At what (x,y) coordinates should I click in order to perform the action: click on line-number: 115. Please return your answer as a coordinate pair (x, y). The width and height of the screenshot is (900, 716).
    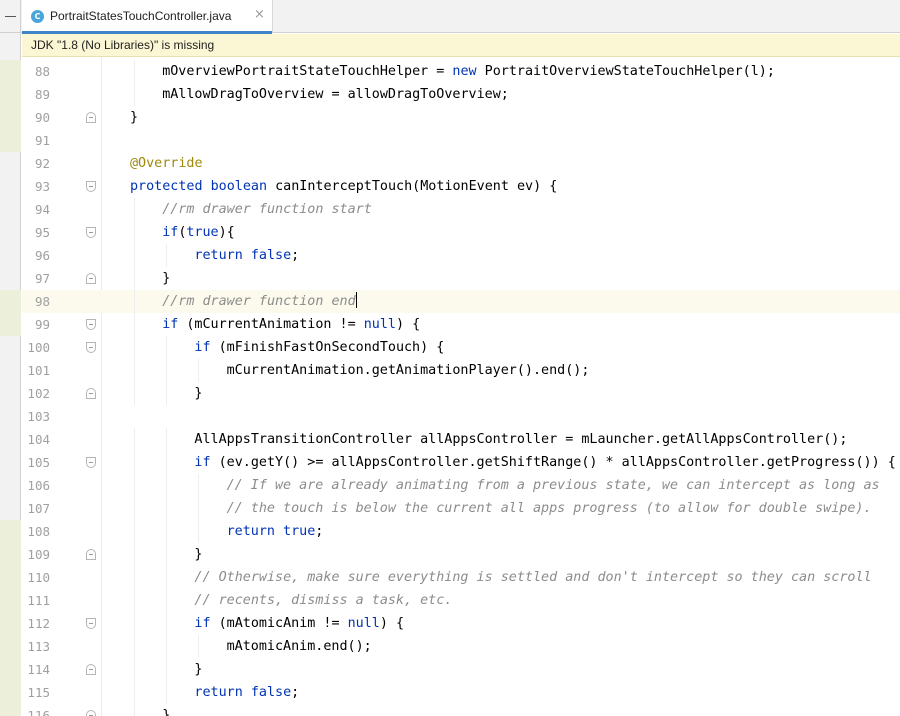
    Looking at the image, I should click on (38, 692).